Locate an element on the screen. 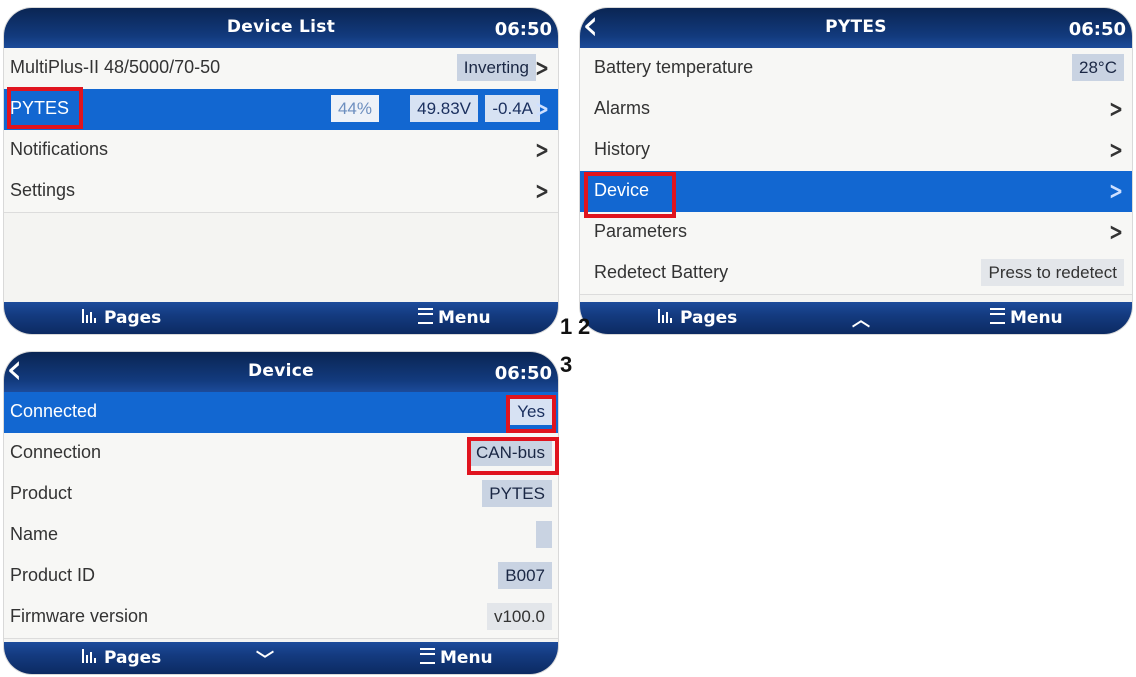  list-item-history: History > is located at coordinates (856, 151).